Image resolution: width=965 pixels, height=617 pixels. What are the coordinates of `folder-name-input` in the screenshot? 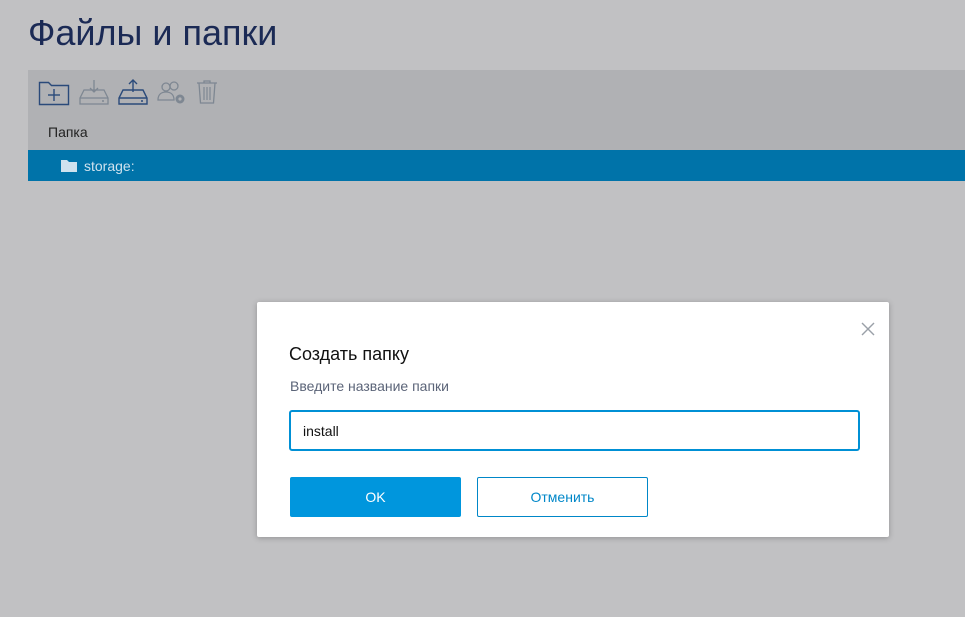 It's located at (574, 430).